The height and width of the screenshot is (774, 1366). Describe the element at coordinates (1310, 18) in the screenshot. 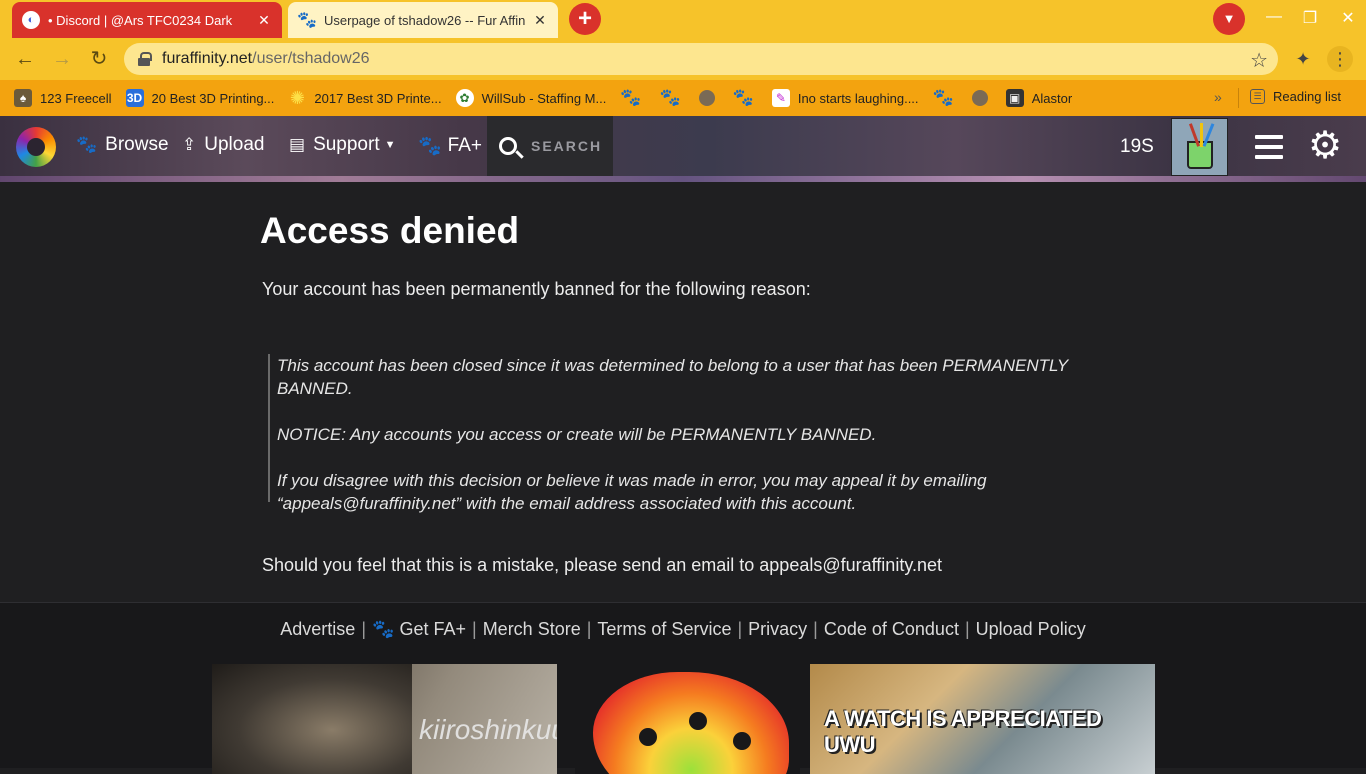

I see `restore-icon: ❐` at that location.